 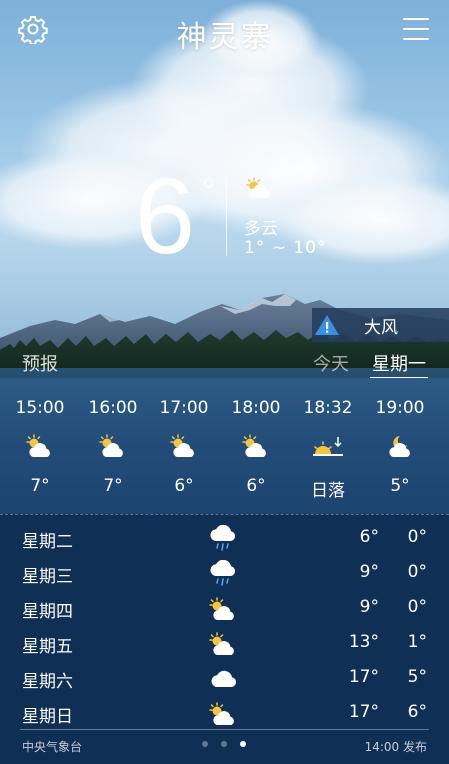 What do you see at coordinates (47, 717) in the screenshot?
I see `daily-day: 星期日` at bounding box center [47, 717].